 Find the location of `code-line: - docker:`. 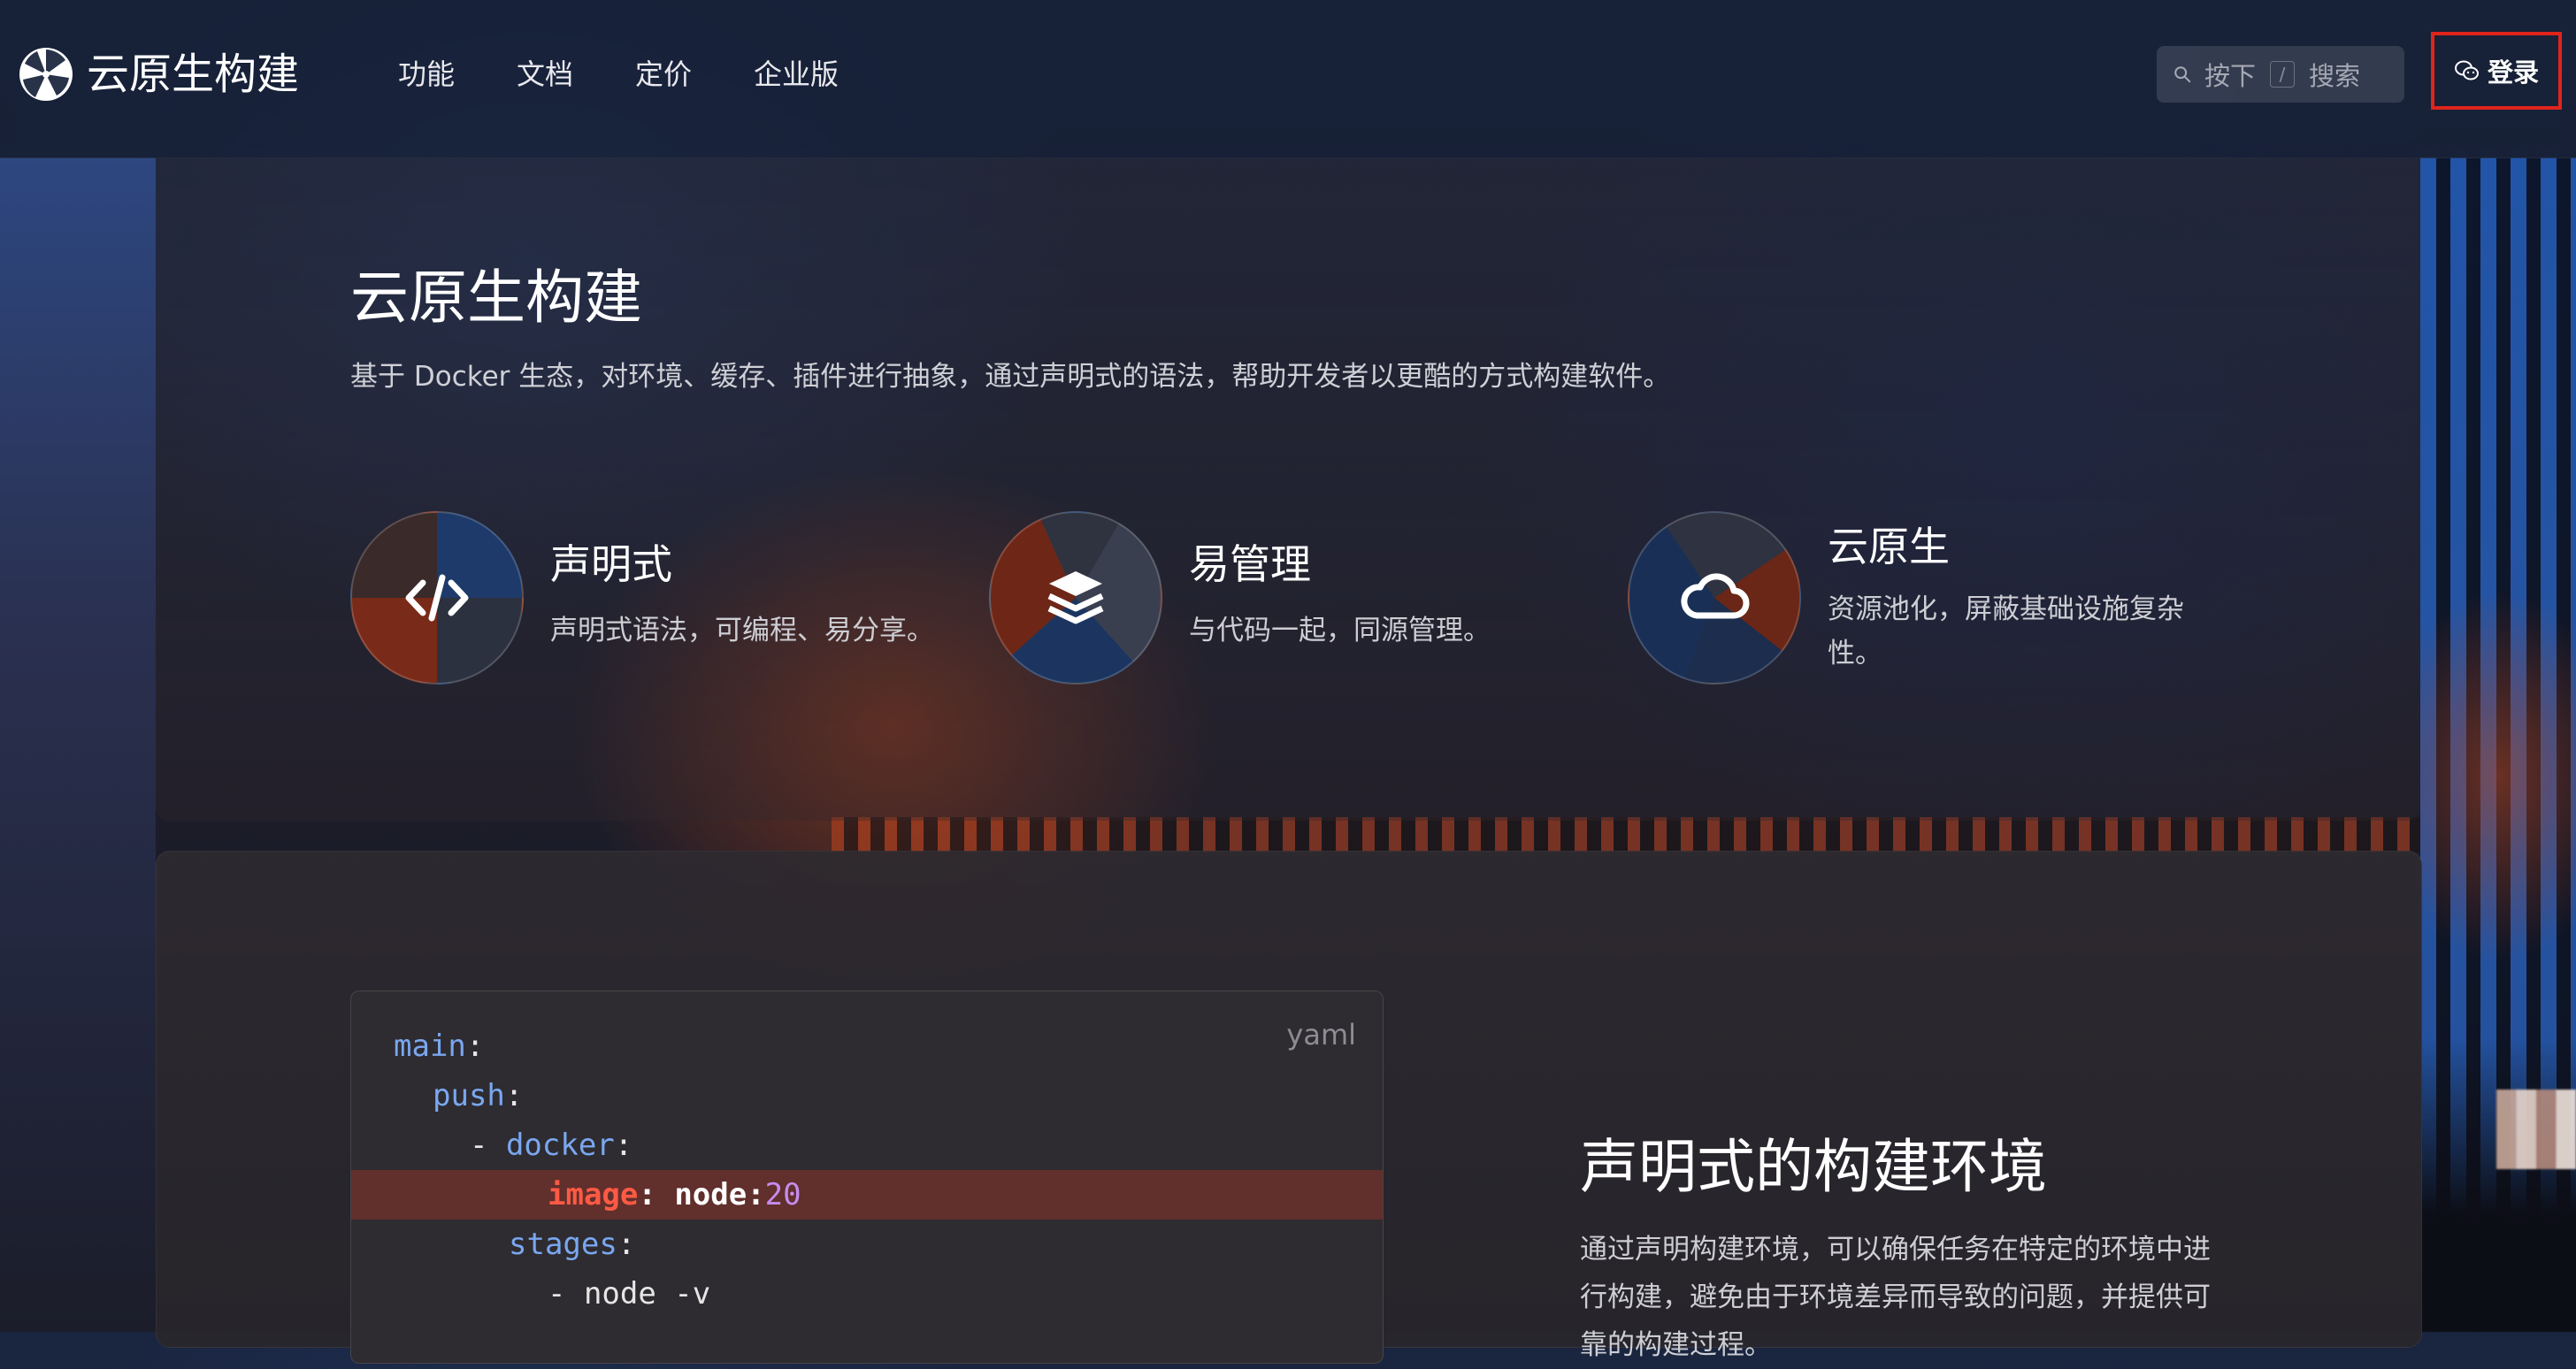

code-line: - docker: is located at coordinates (551, 1146).